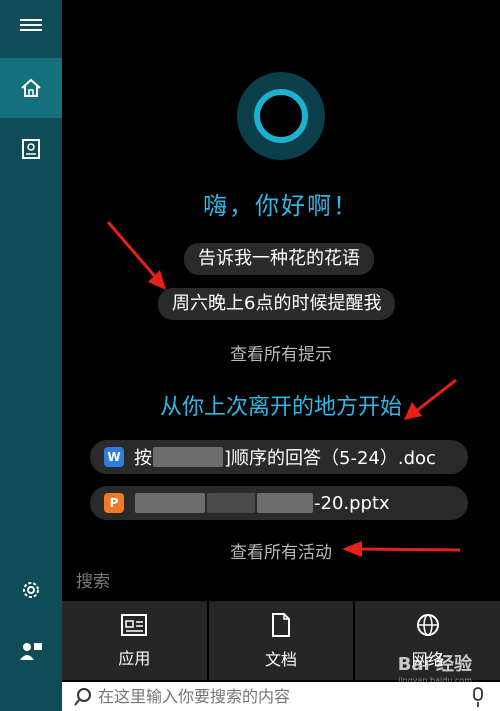 This screenshot has width=500, height=711. I want to click on hamburger-menu-button, so click(31, 25).